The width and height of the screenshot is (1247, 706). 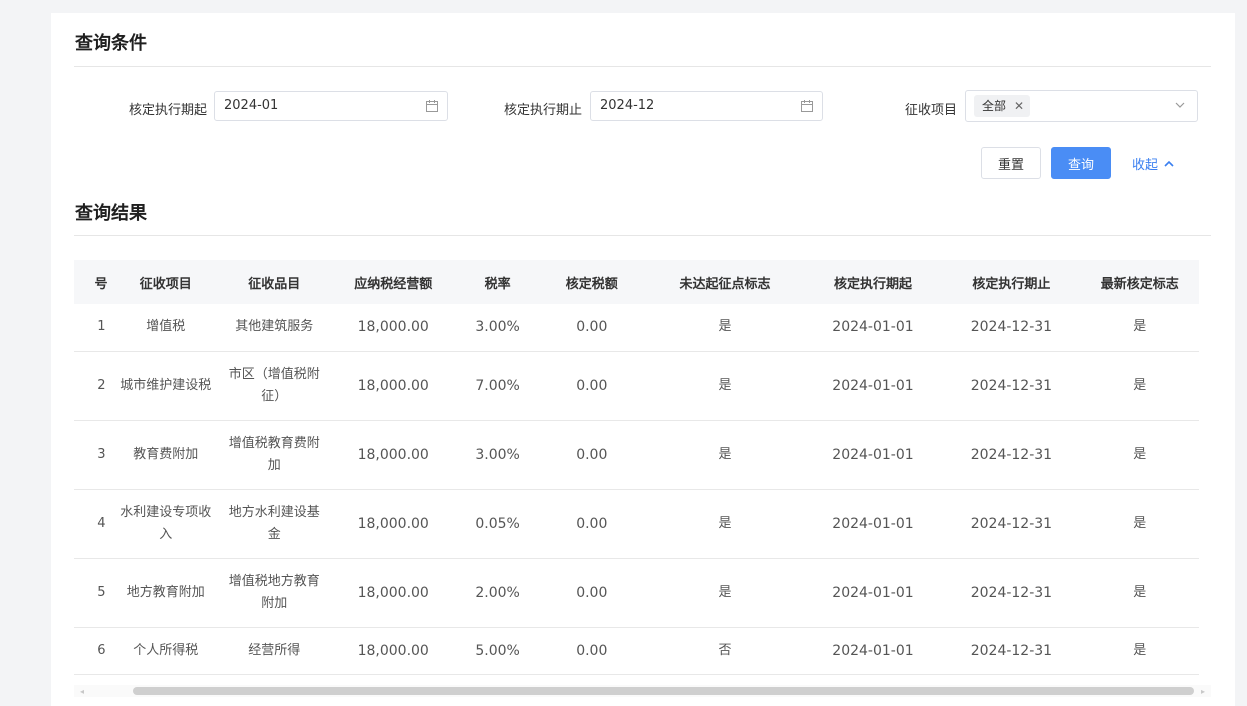 What do you see at coordinates (497, 593) in the screenshot?
I see `cell-rate: 2.00%` at bounding box center [497, 593].